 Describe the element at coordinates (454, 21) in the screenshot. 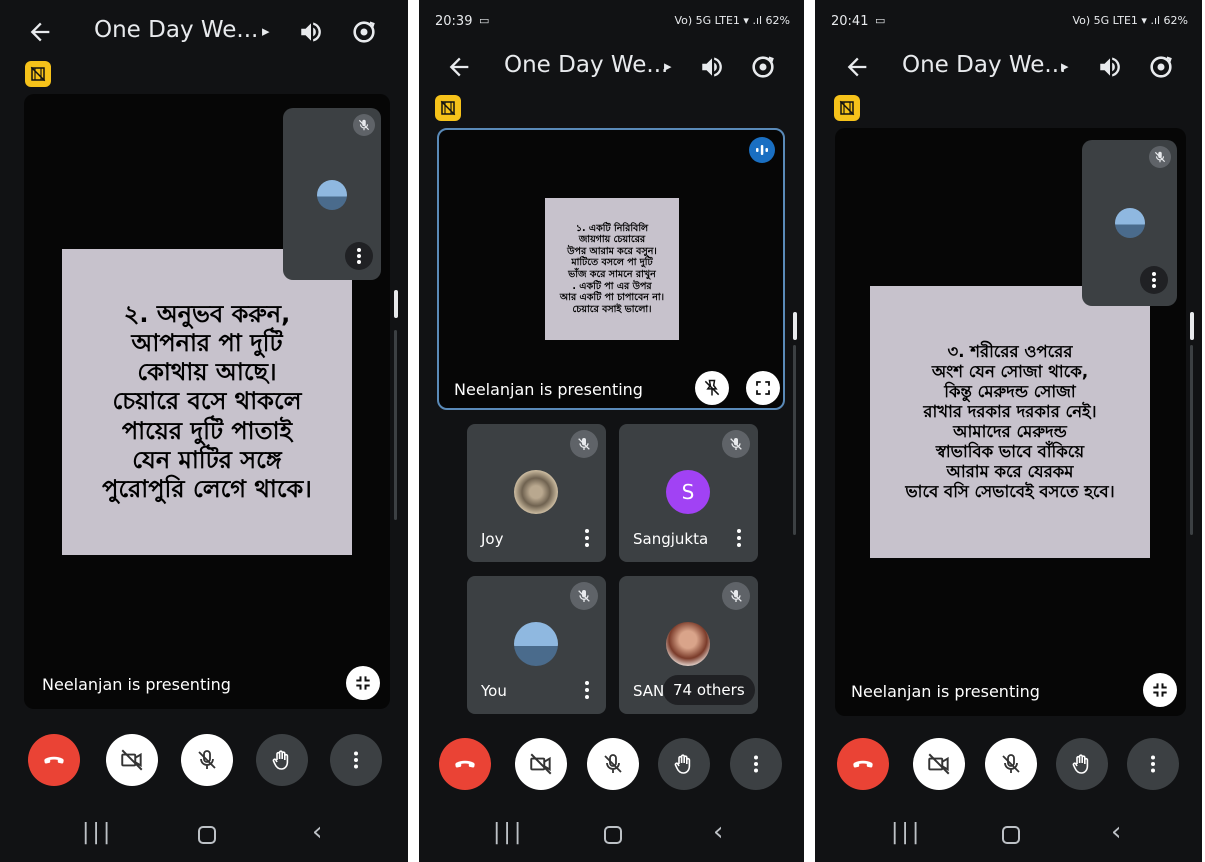

I see `status-time: 20:39` at that location.